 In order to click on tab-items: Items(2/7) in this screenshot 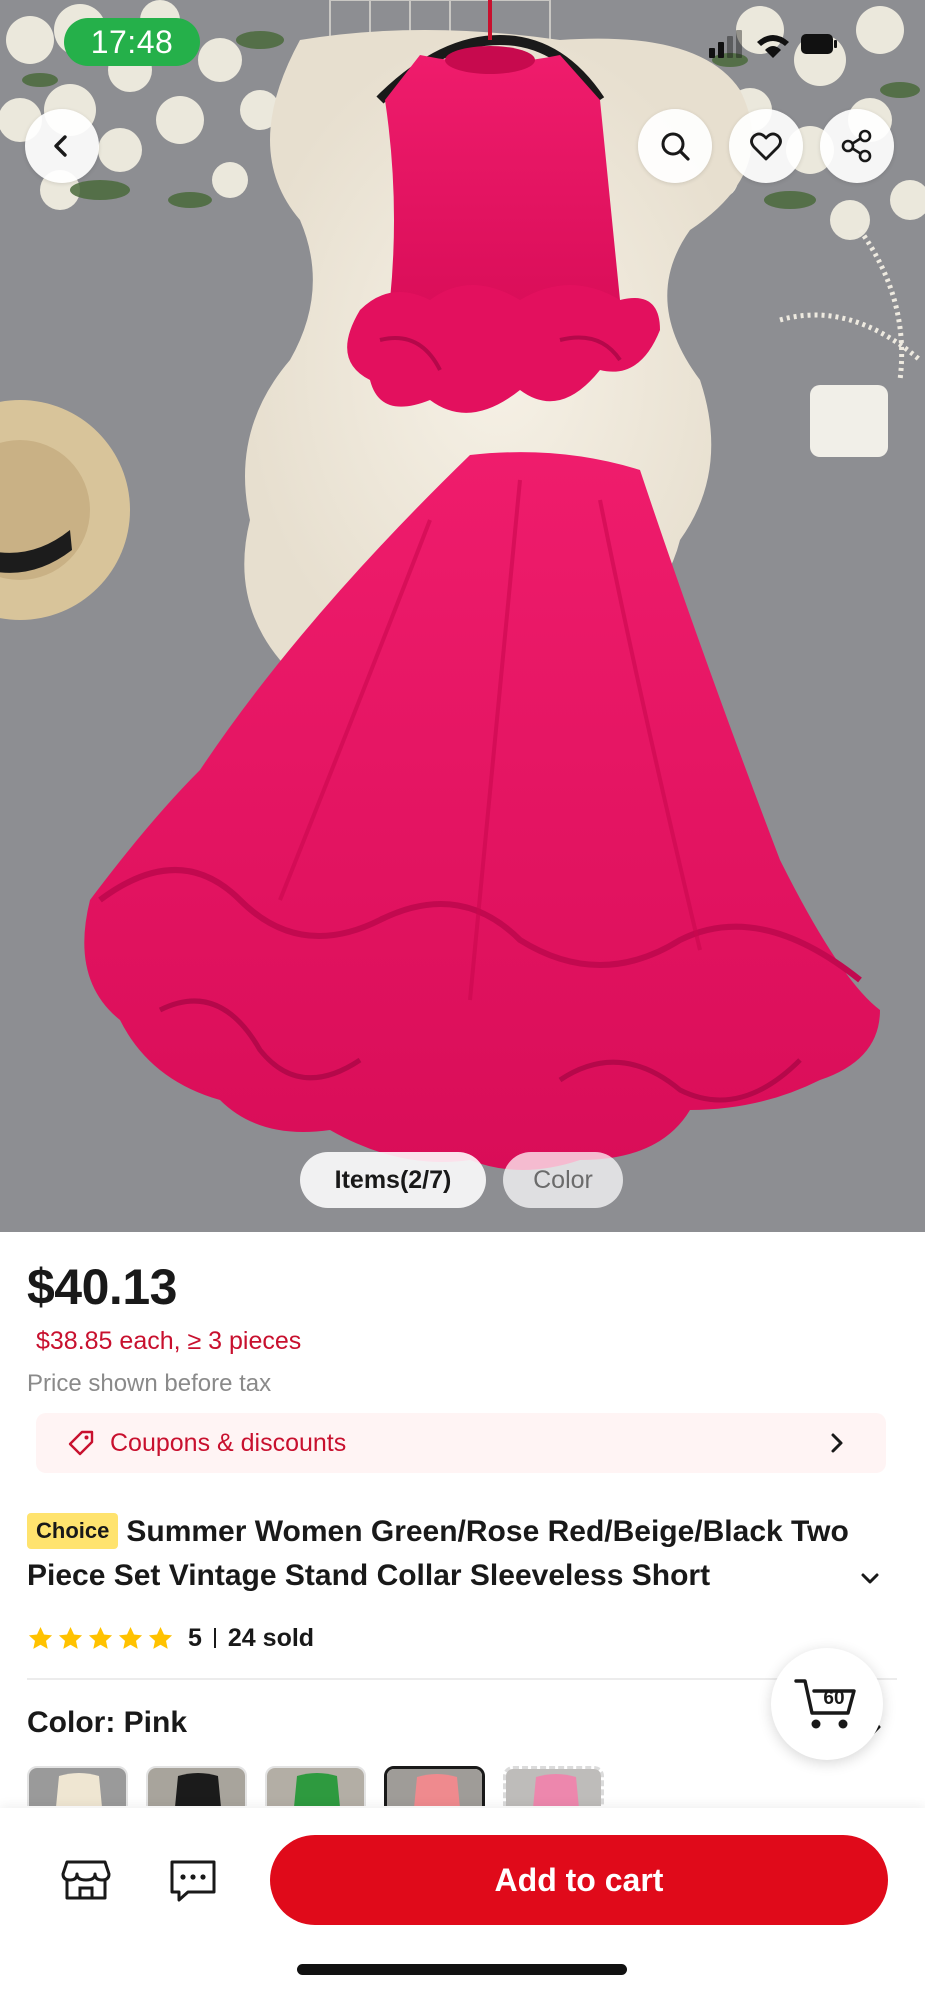, I will do `click(393, 1180)`.